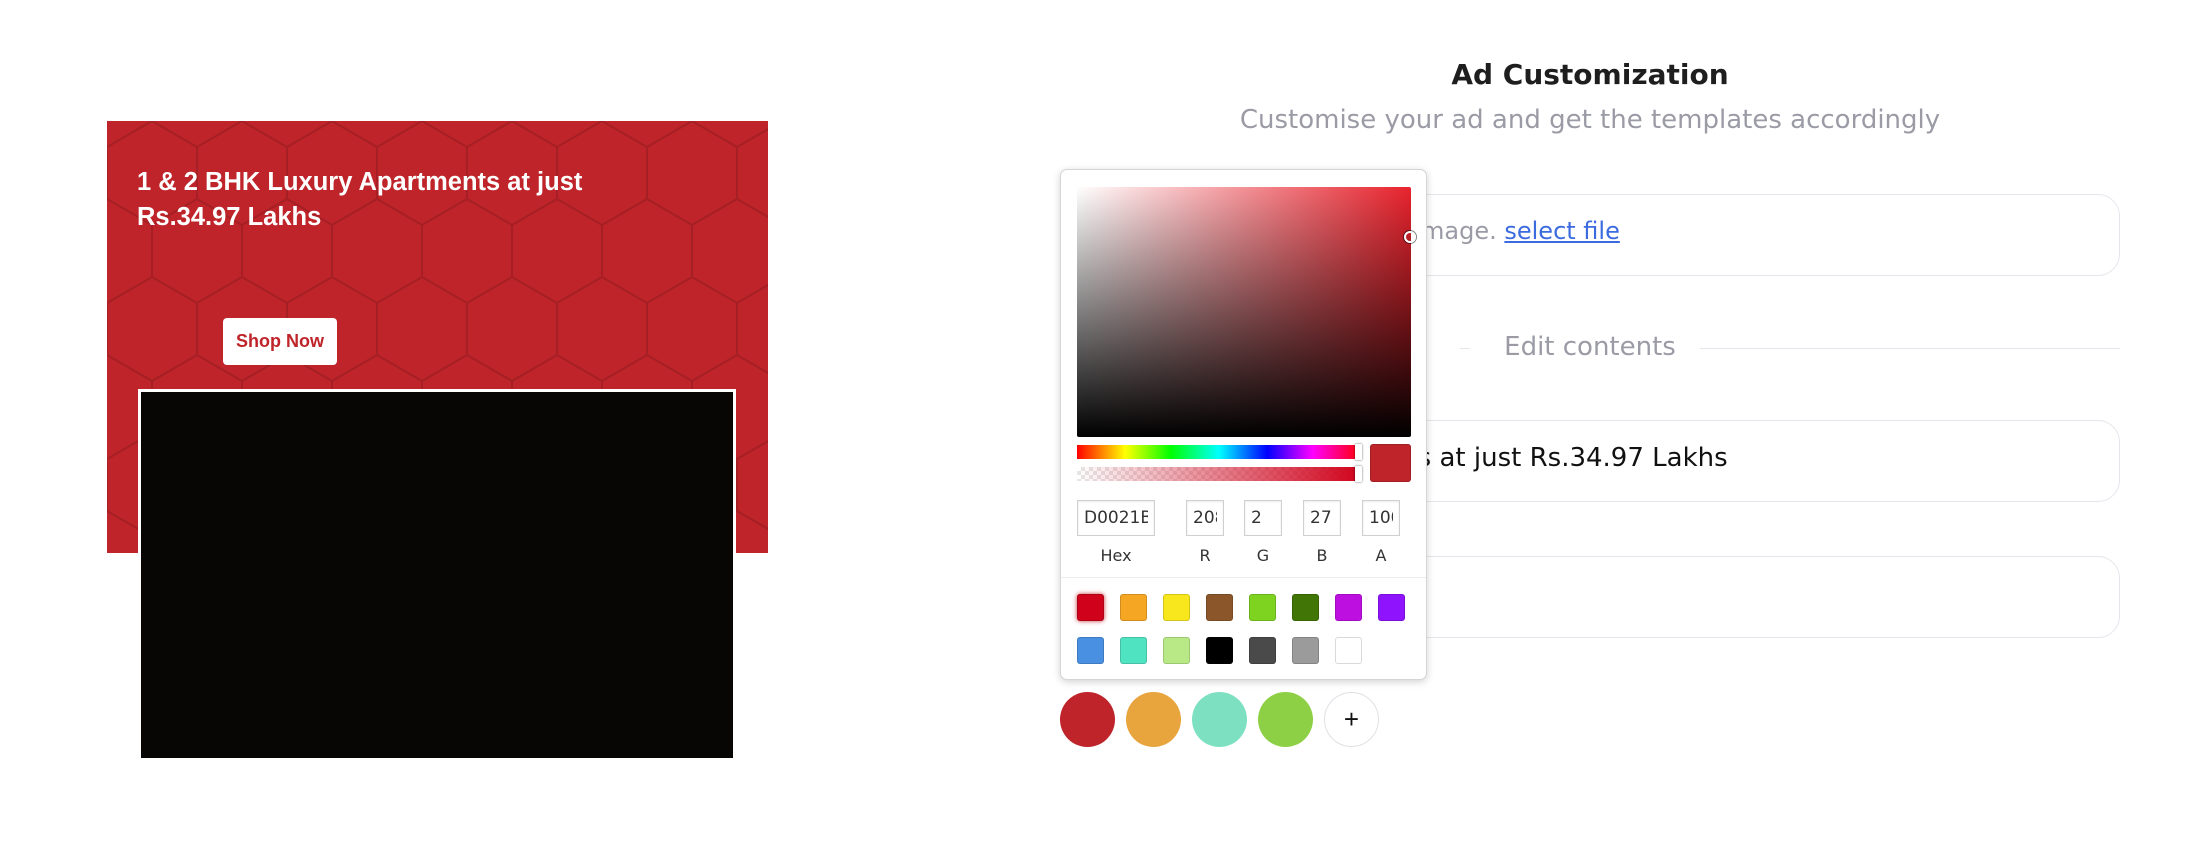  I want to click on swatch-orange, so click(1153, 719).